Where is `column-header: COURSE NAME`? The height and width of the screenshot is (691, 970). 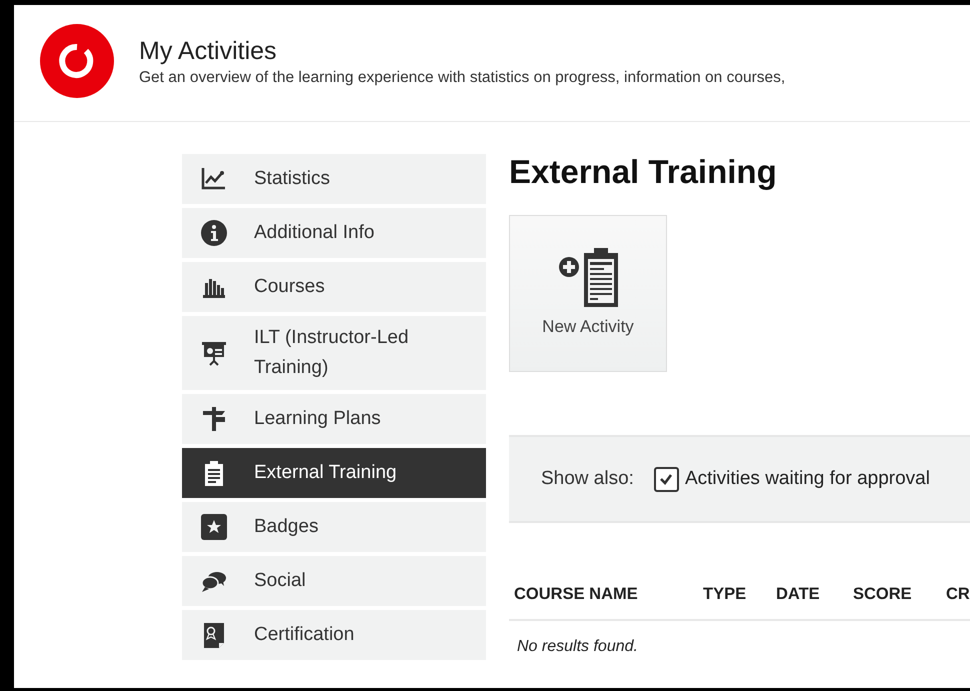 column-header: COURSE NAME is located at coordinates (608, 594).